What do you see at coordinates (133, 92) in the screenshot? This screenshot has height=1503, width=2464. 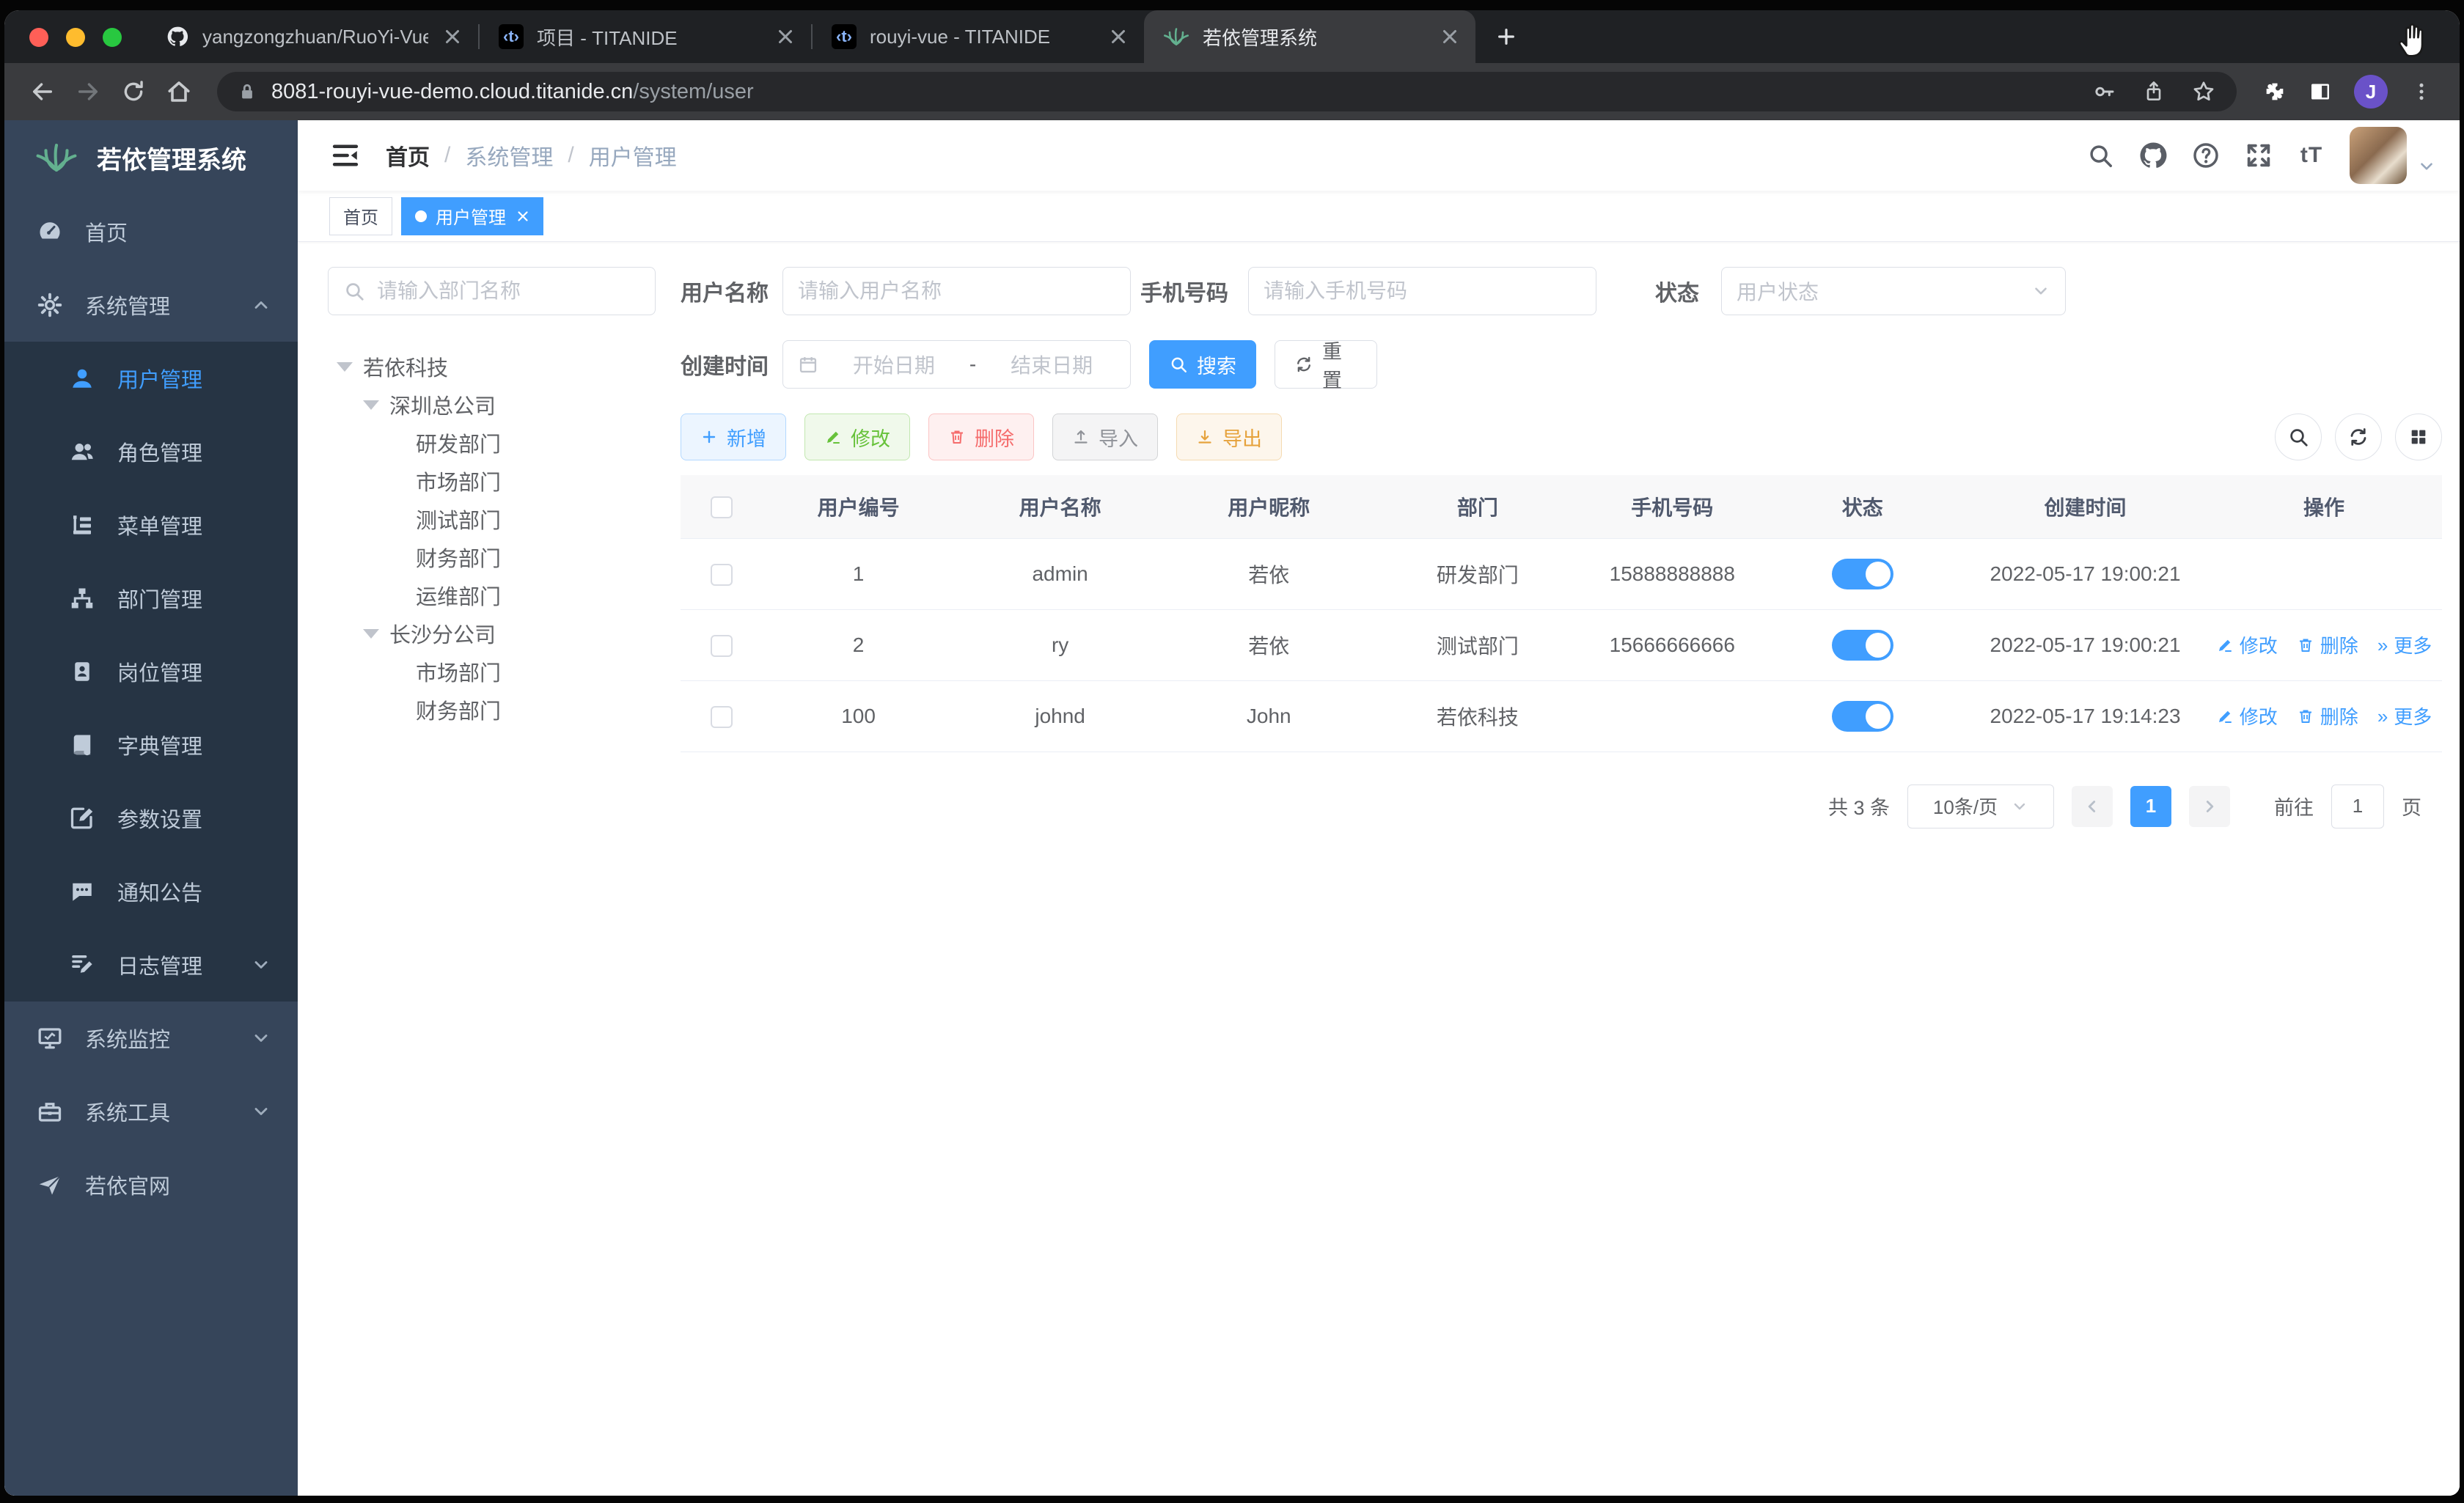 I see `reload-button` at bounding box center [133, 92].